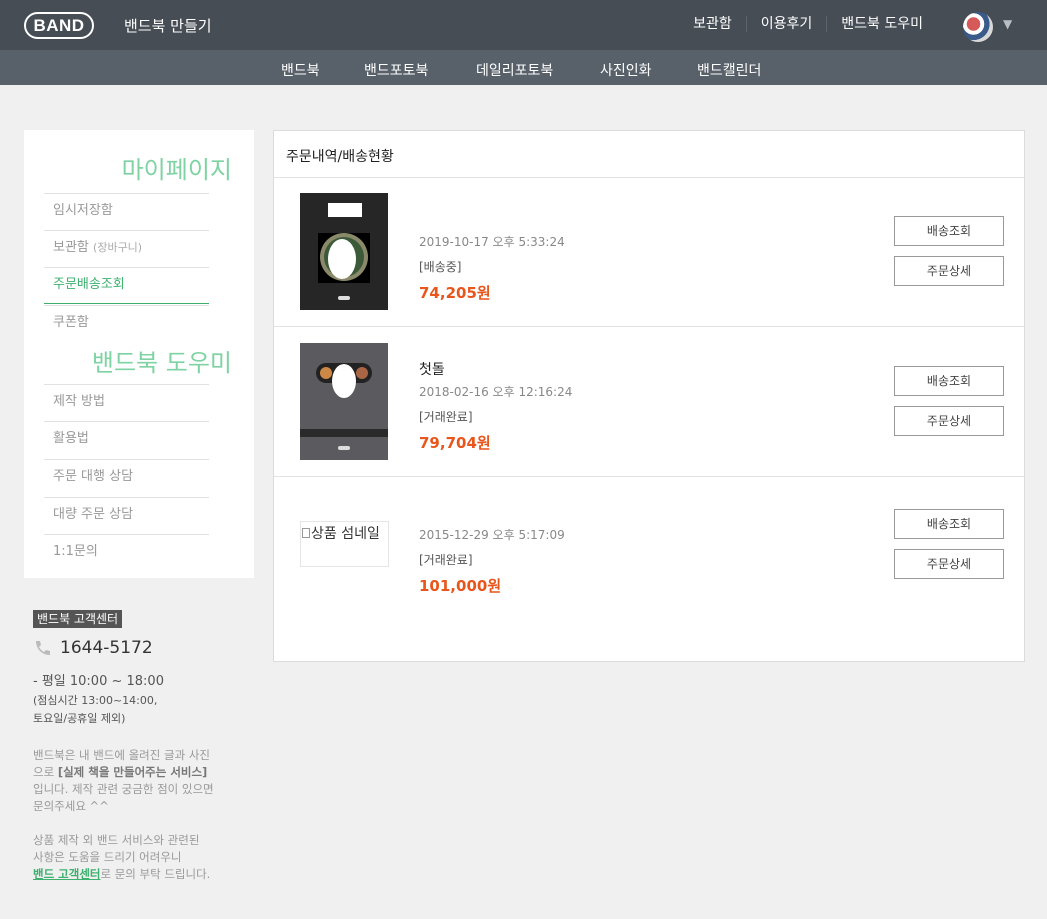  What do you see at coordinates (492, 549) in the screenshot?
I see `order-info: 2015-12-29 오후 5:17:09 [거래완료] 101,000원` at bounding box center [492, 549].